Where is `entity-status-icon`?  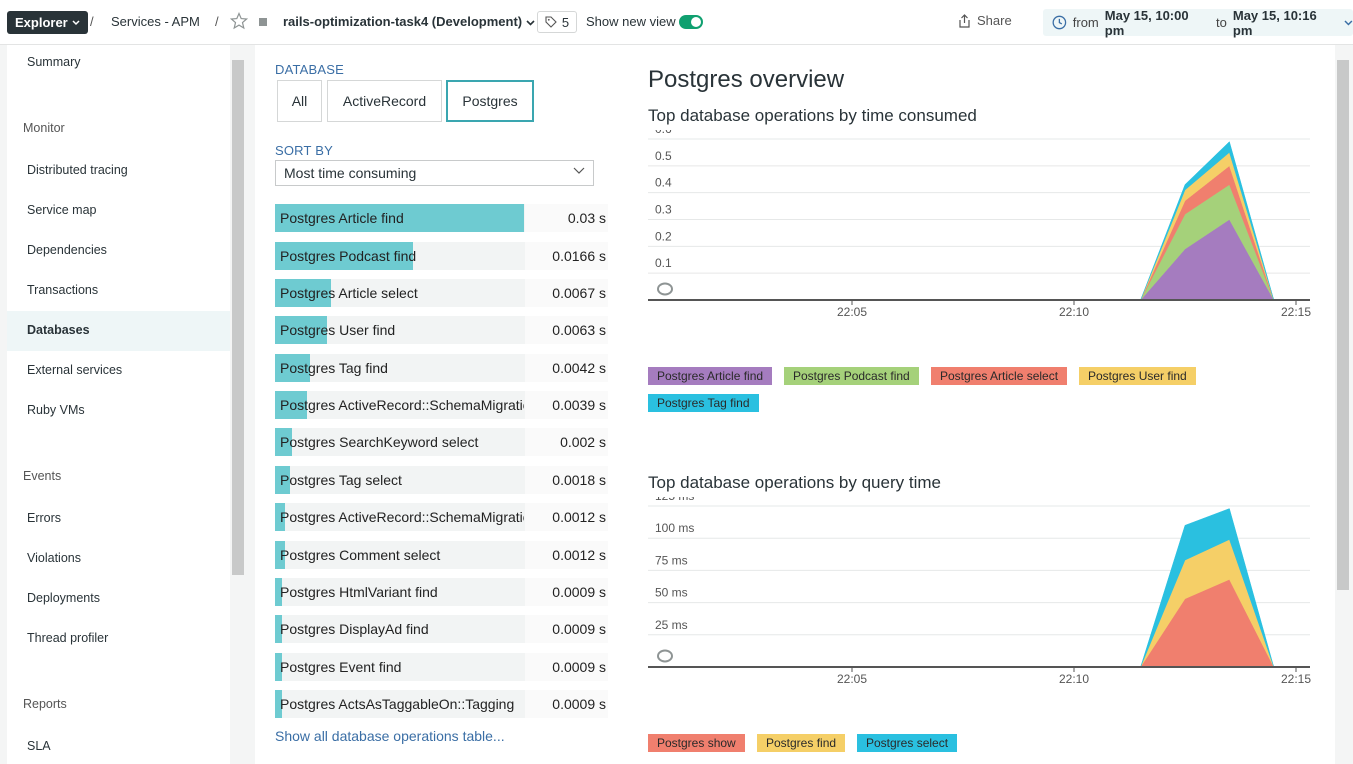
entity-status-icon is located at coordinates (263, 22).